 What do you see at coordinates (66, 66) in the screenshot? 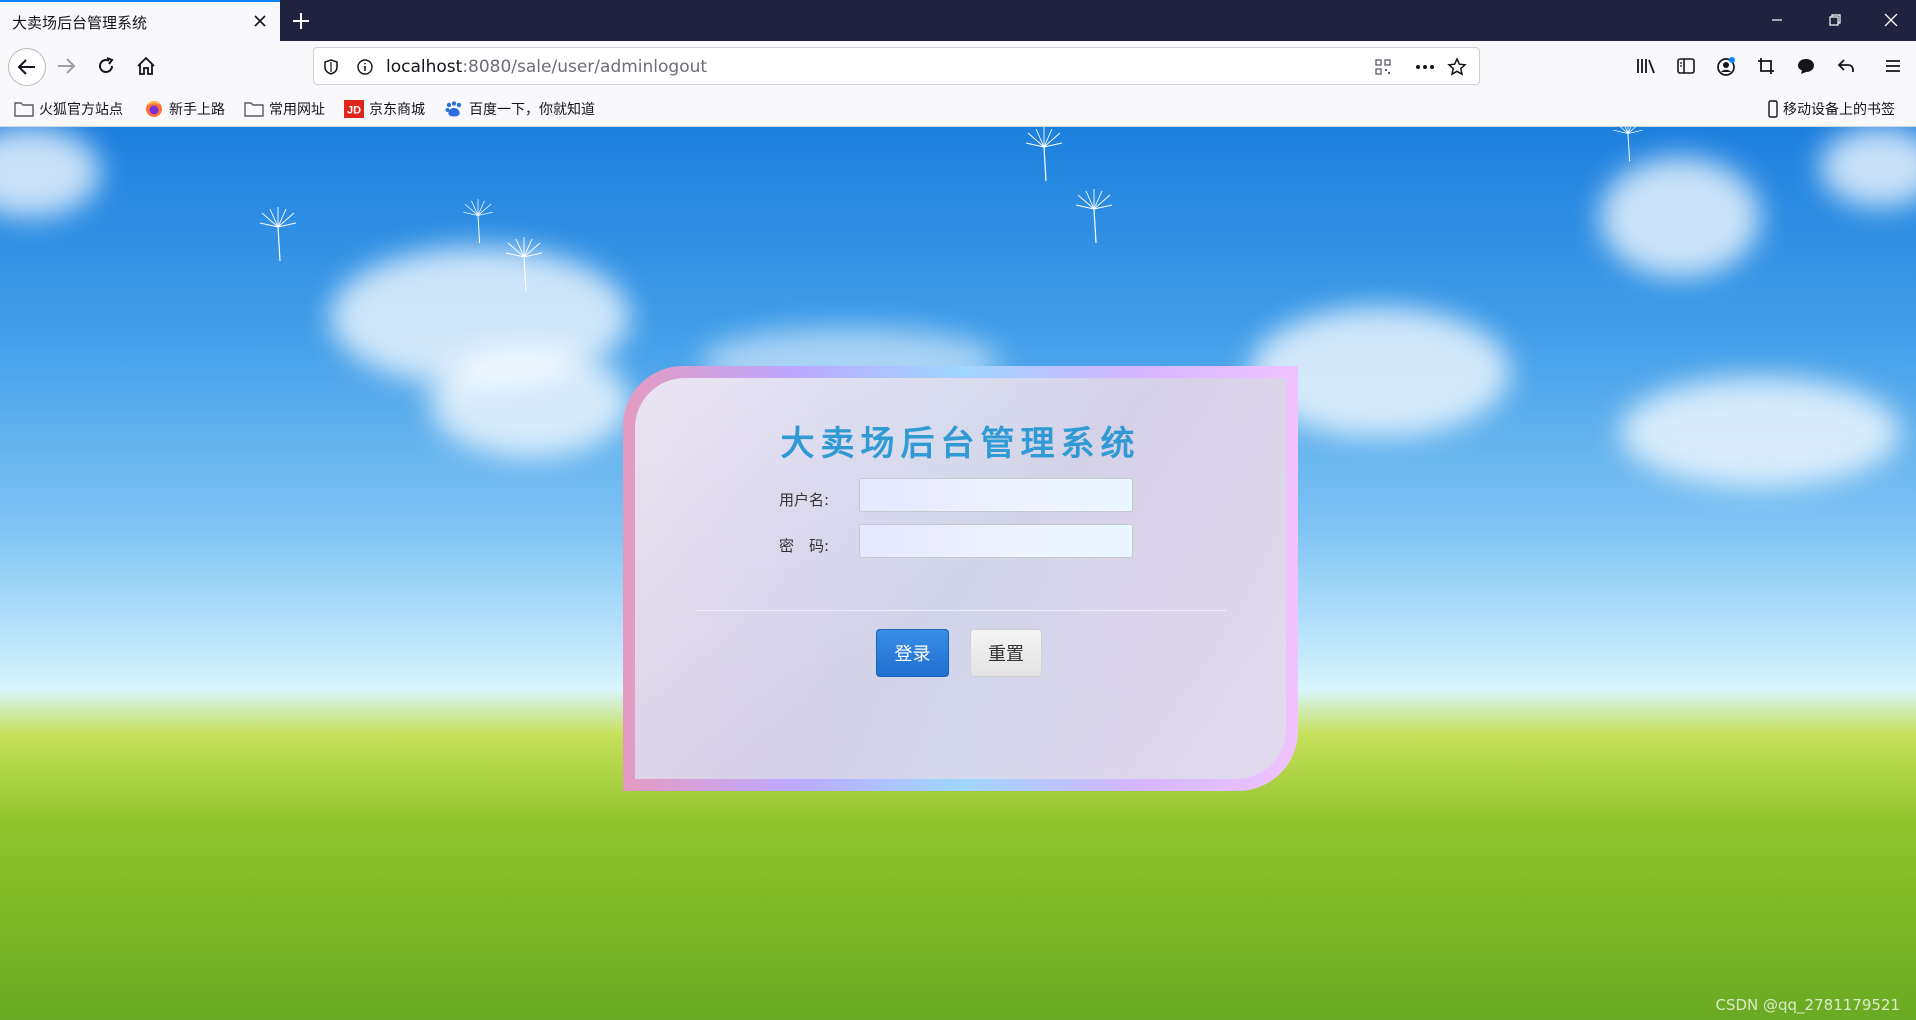
I see `forward-arrow-icon` at bounding box center [66, 66].